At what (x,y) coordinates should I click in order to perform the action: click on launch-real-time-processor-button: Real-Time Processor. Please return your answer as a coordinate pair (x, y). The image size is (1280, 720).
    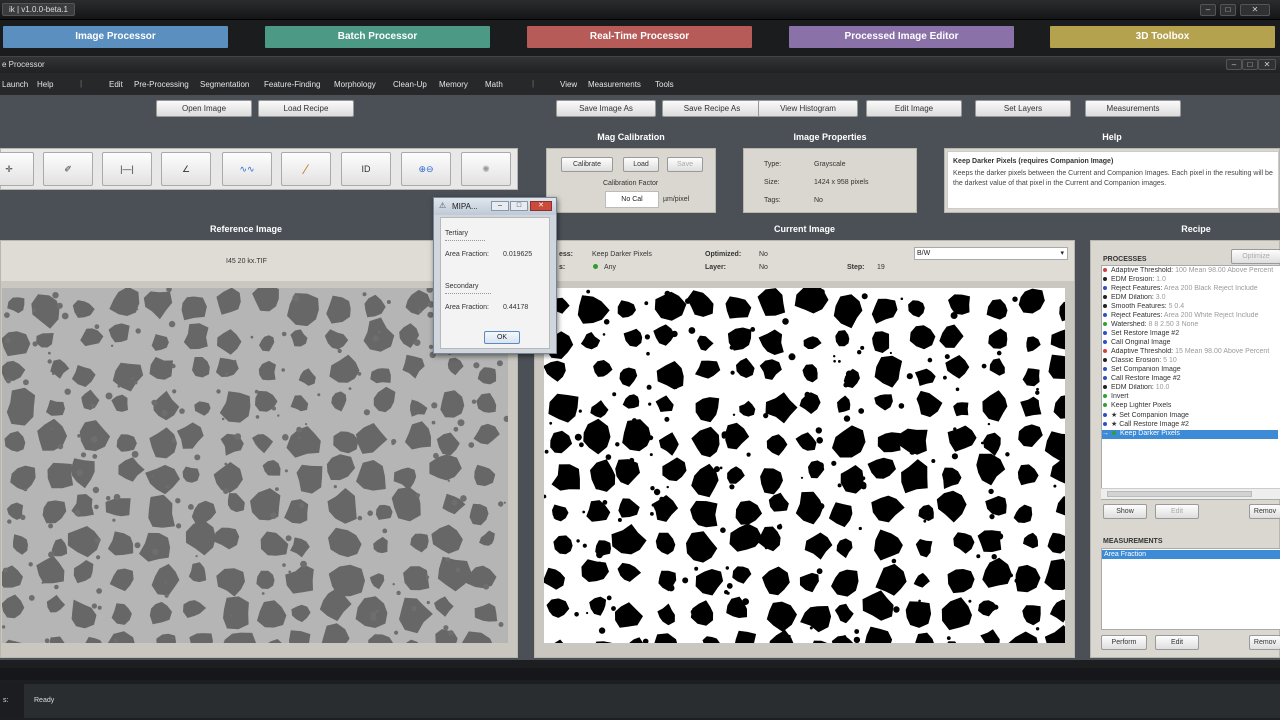
    Looking at the image, I should click on (639, 37).